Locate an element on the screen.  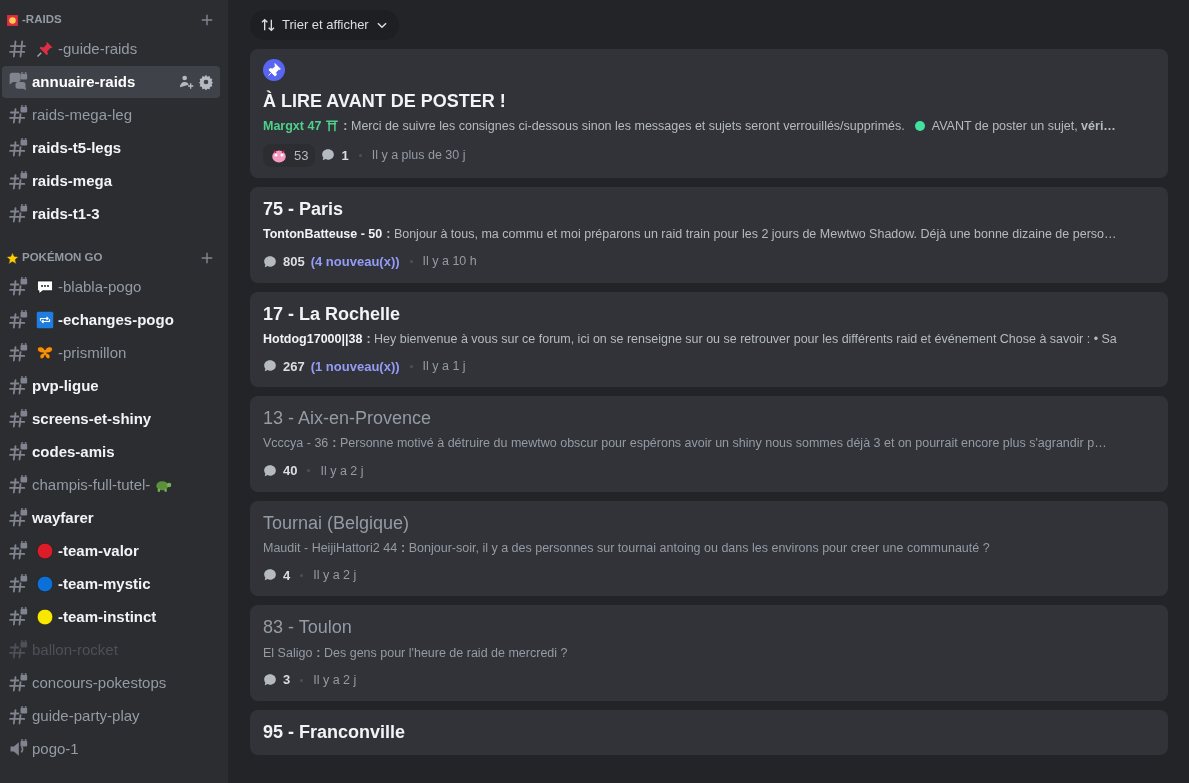
channel-name: -team-valor is located at coordinates (98, 550).